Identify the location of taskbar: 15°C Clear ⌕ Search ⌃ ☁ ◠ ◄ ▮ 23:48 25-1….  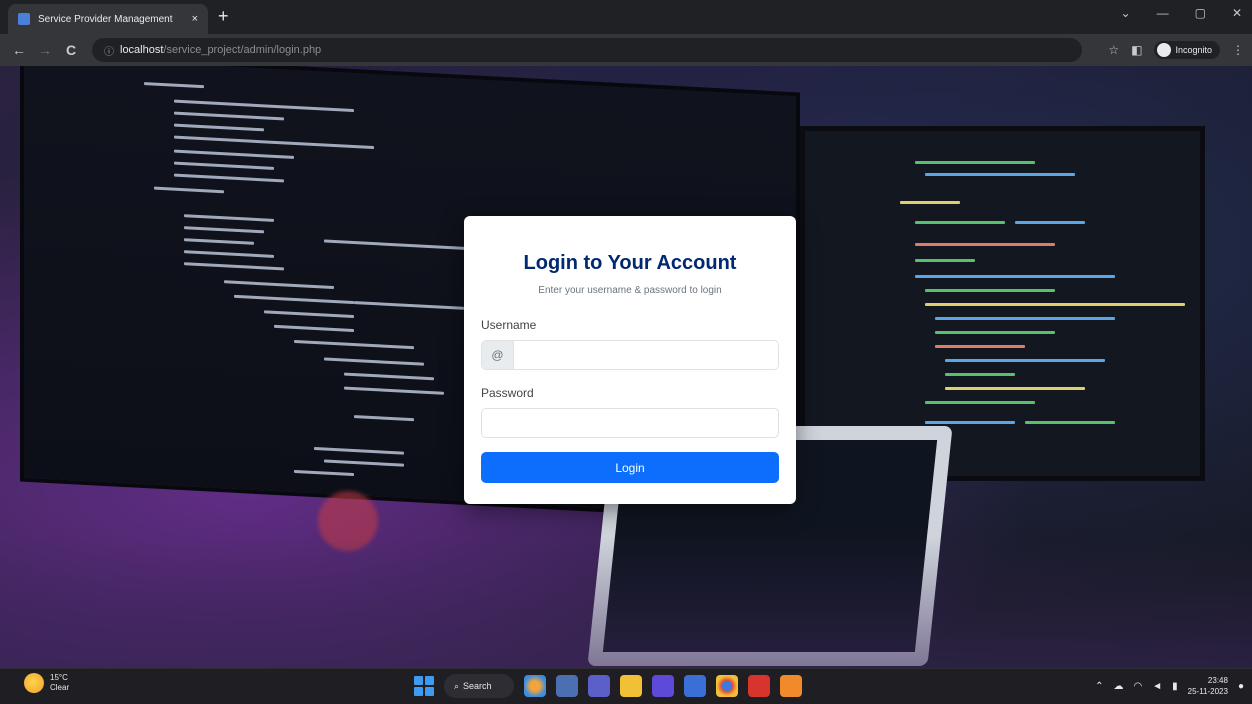
(626, 686).